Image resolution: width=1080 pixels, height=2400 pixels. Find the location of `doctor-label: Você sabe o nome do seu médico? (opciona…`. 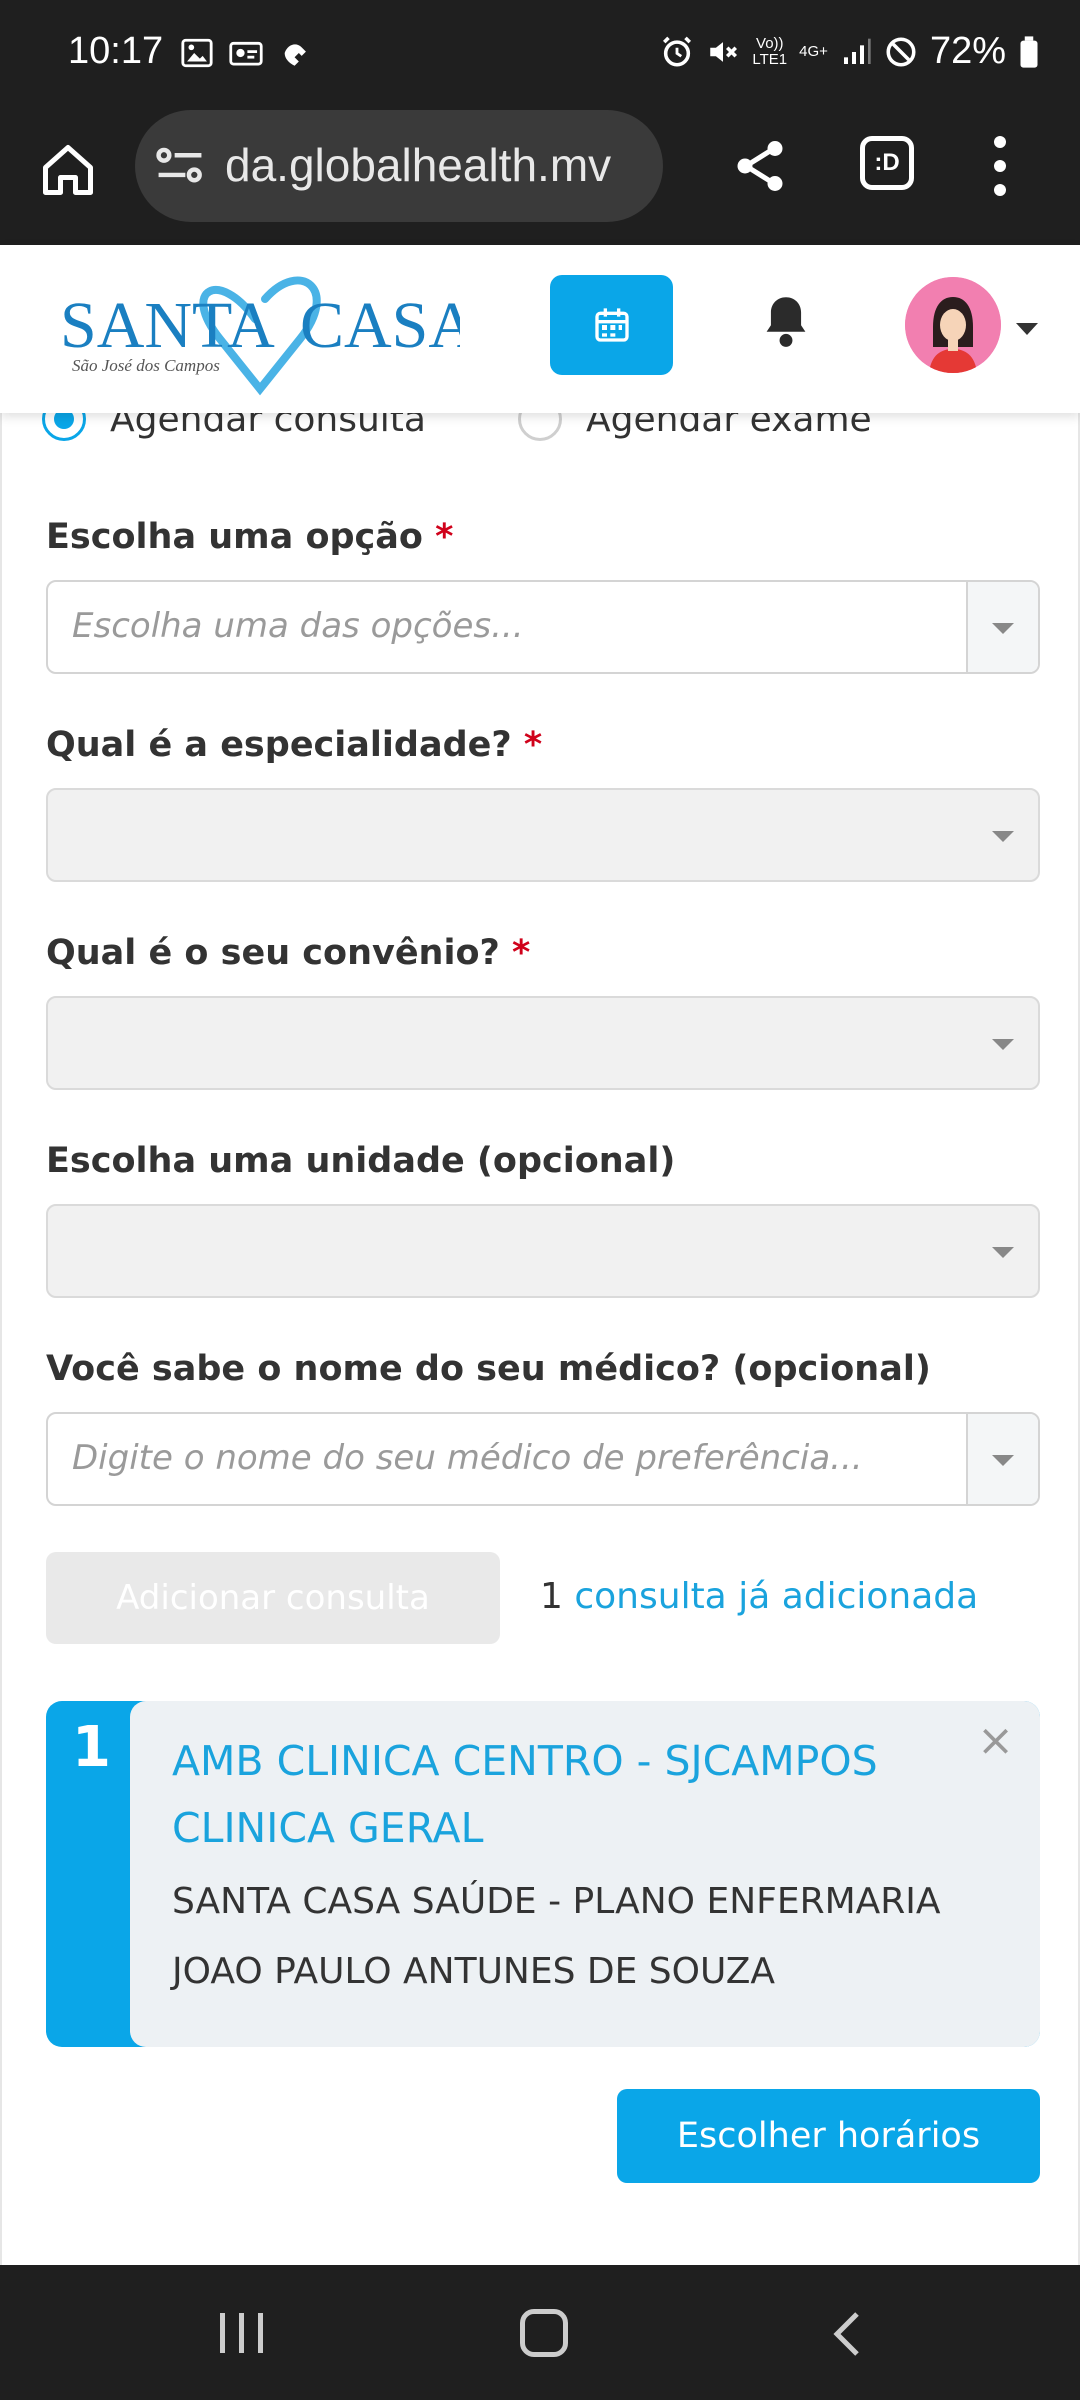

doctor-label: Você sabe o nome do seu médico? (opciona… is located at coordinates (488, 1369).